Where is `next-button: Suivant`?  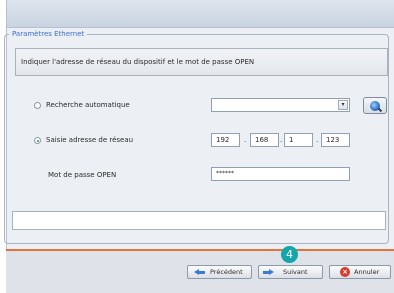
next-button: Suivant is located at coordinates (290, 272).